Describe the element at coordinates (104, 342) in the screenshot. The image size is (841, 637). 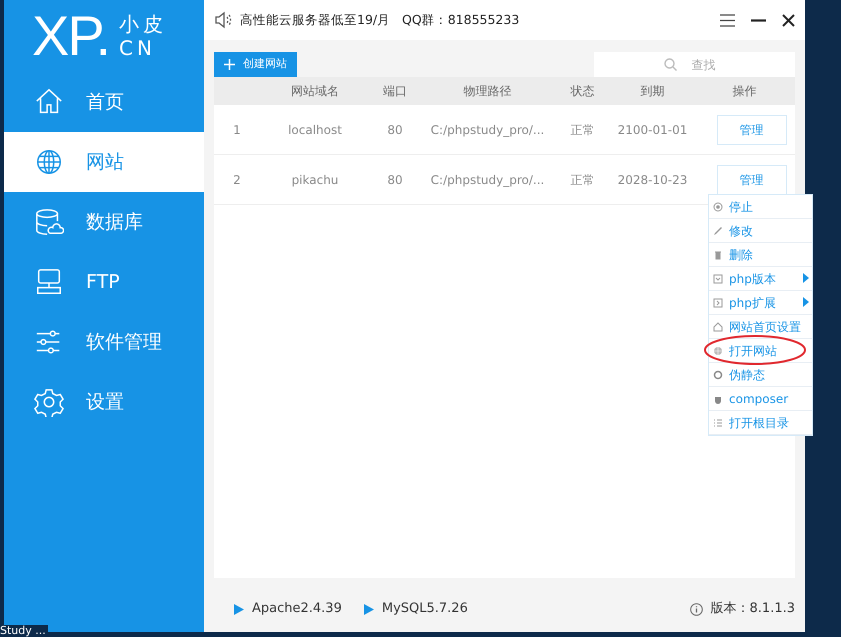
I see `sidebar-item: 软件管理` at that location.